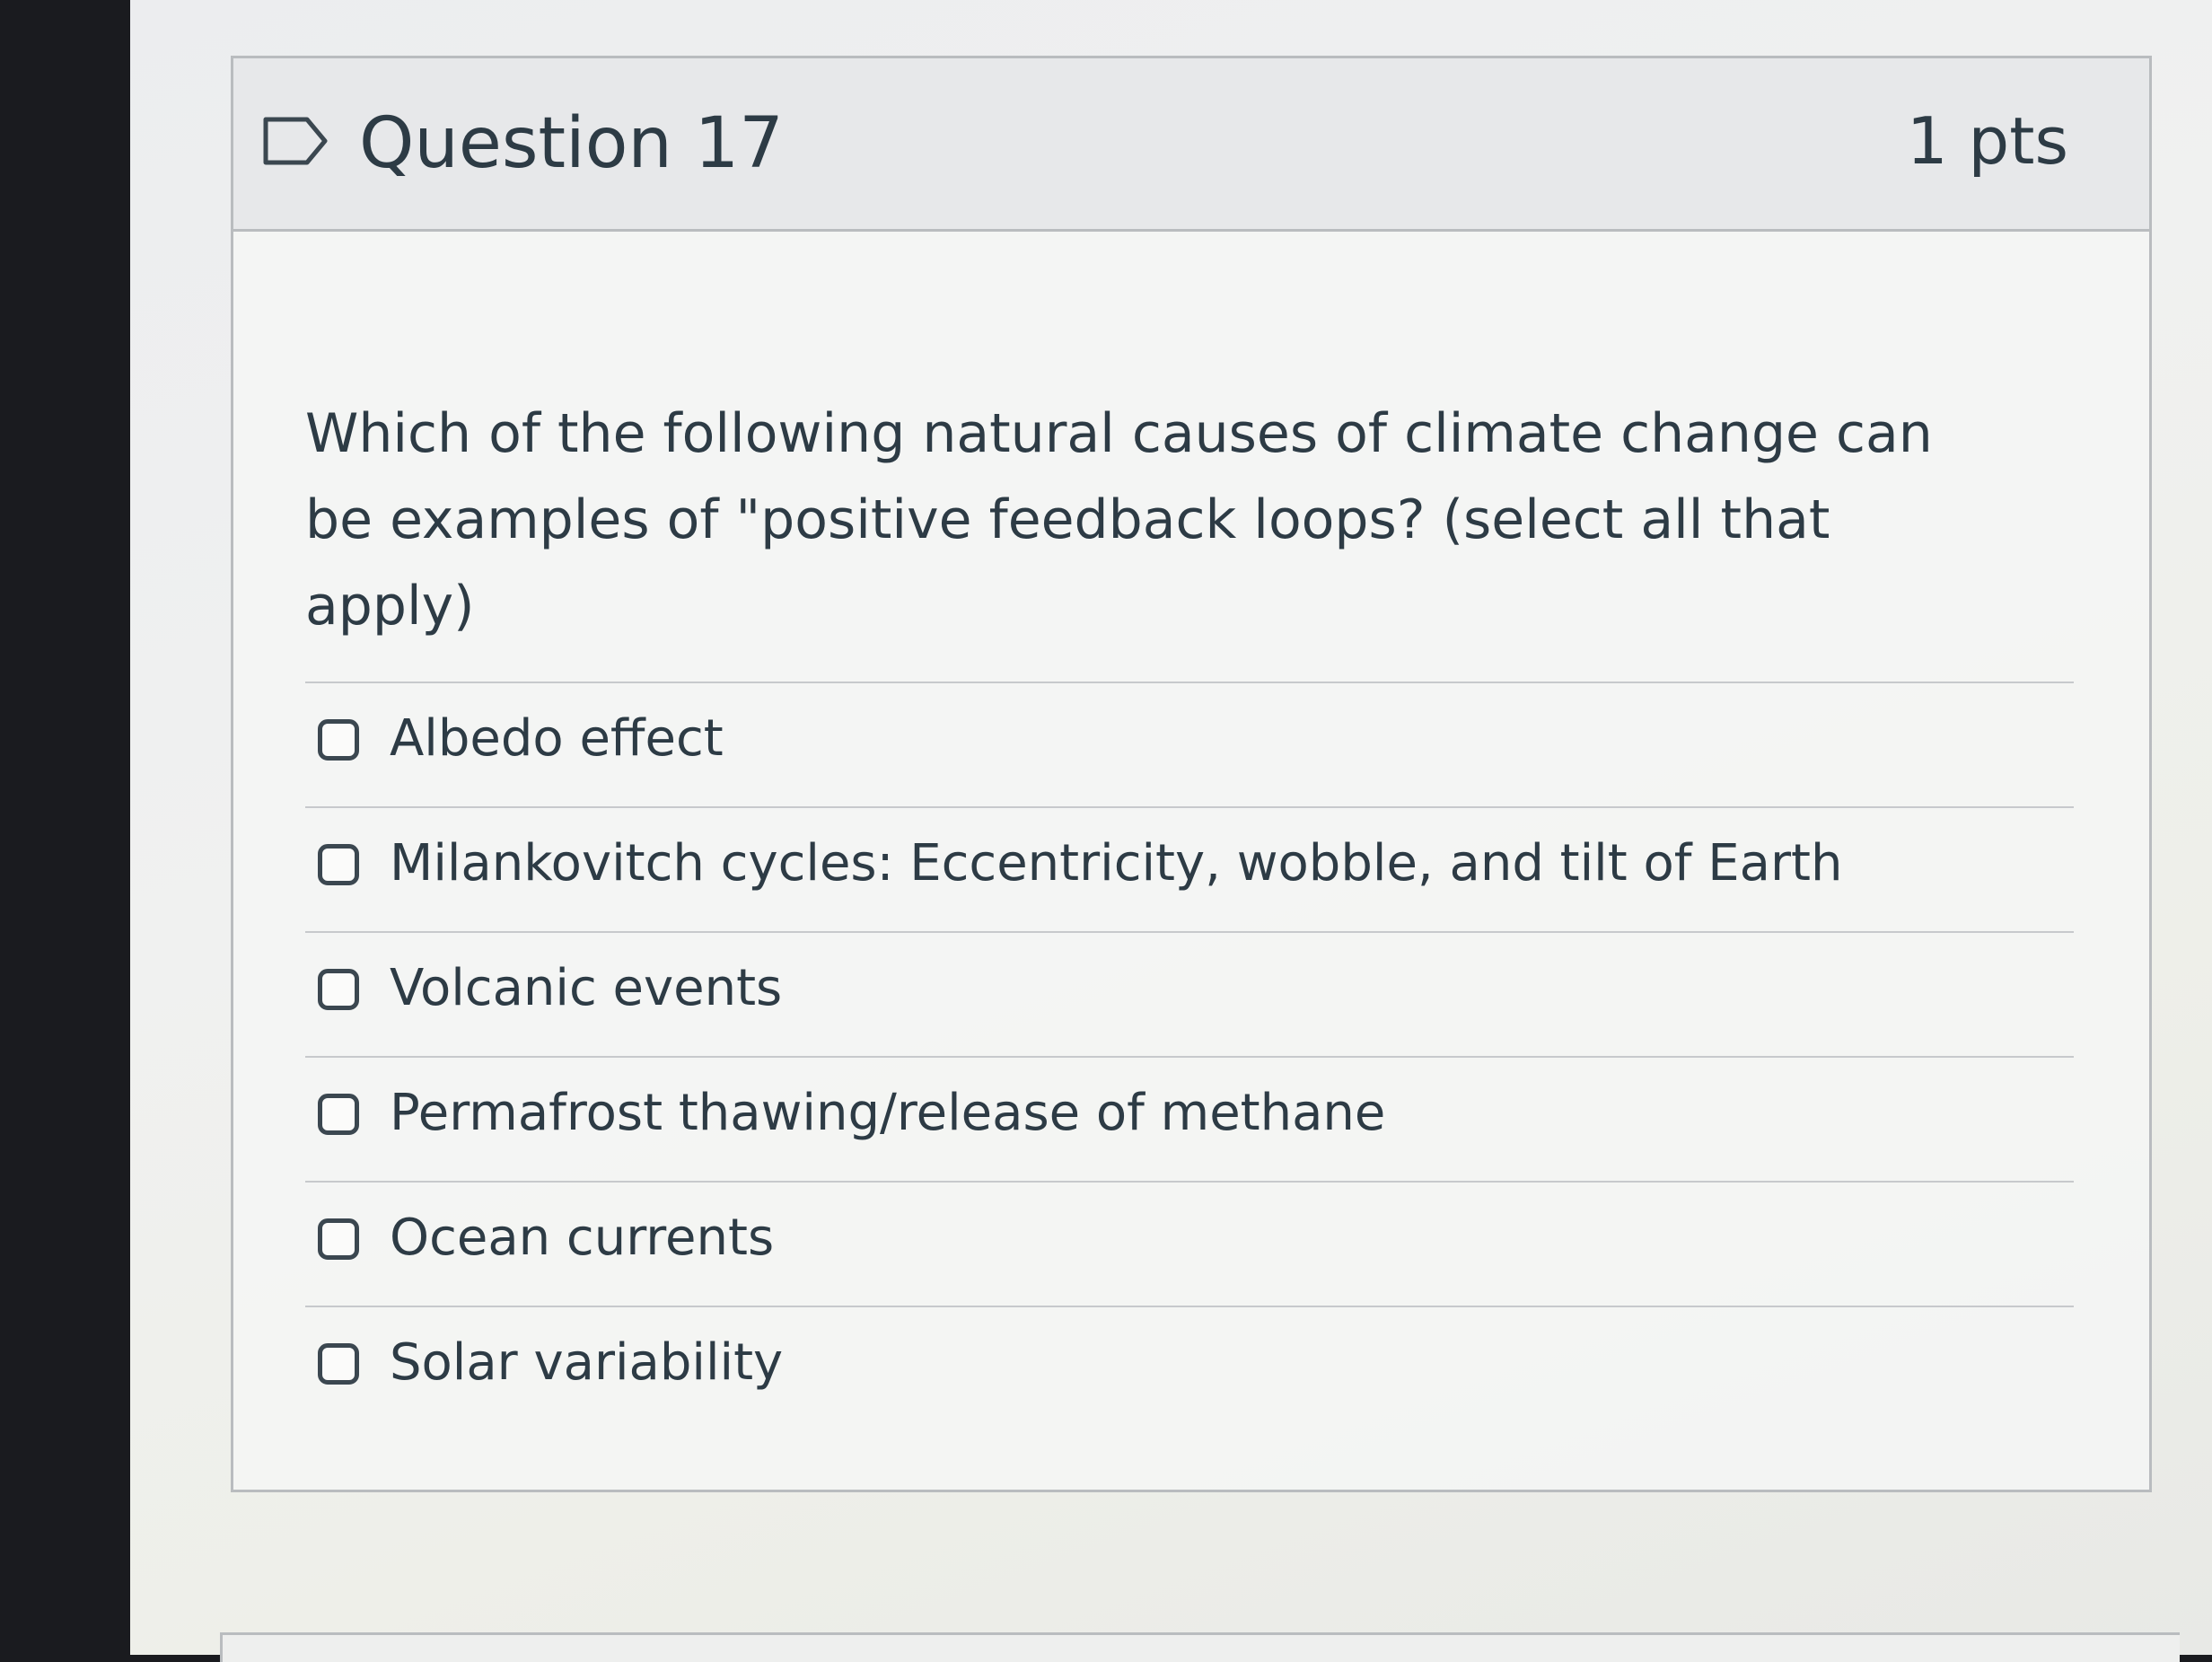  What do you see at coordinates (1189, 1368) in the screenshot?
I see `answer-option: Solar variability` at bounding box center [1189, 1368].